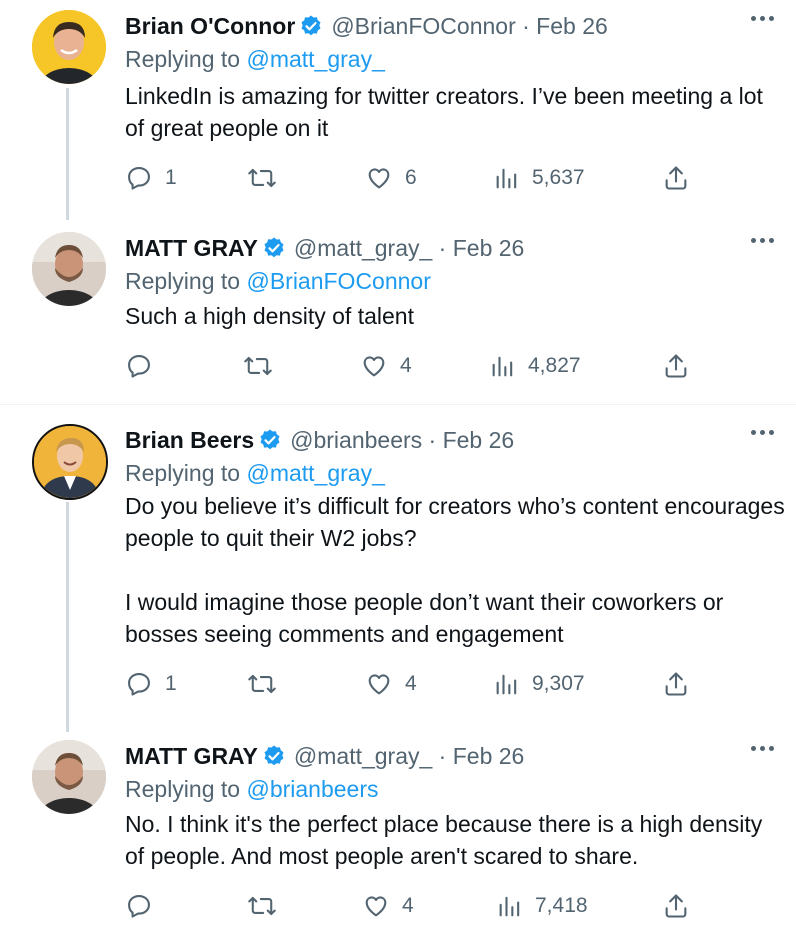 The image size is (796, 940). What do you see at coordinates (411, 177) in the screenshot?
I see `like-count: 6` at bounding box center [411, 177].